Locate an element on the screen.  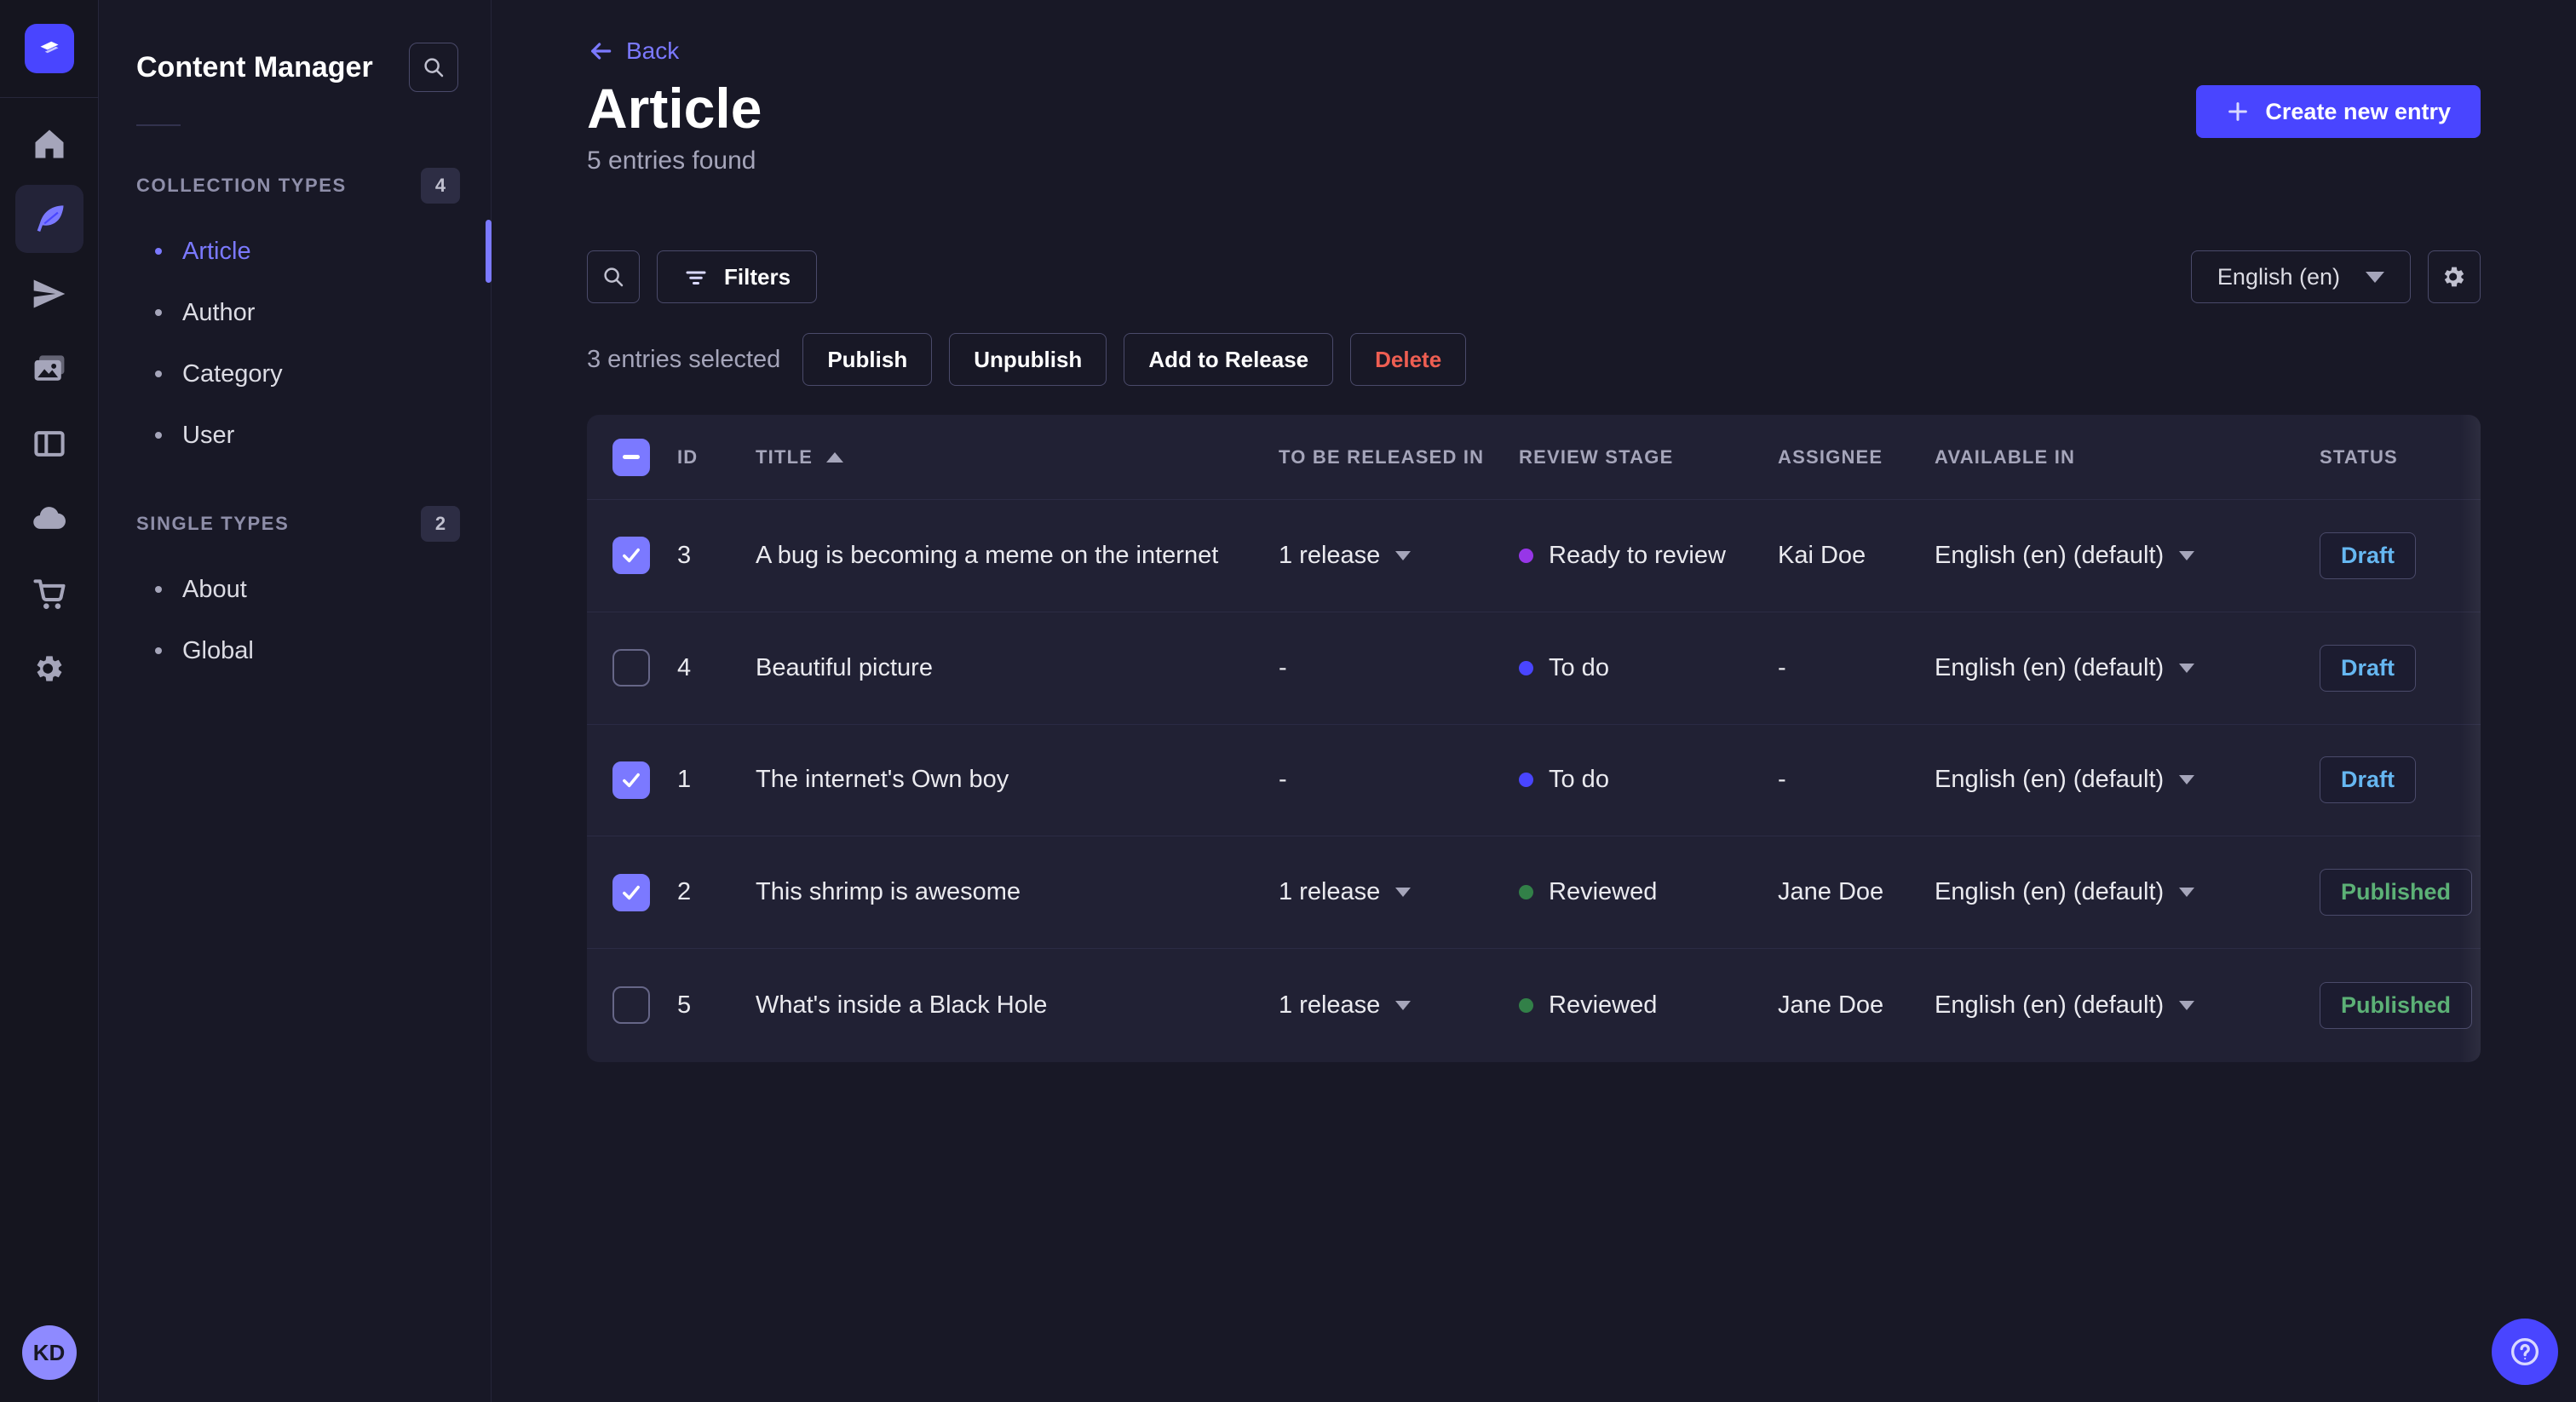
feather-icon is located at coordinates (50, 219).